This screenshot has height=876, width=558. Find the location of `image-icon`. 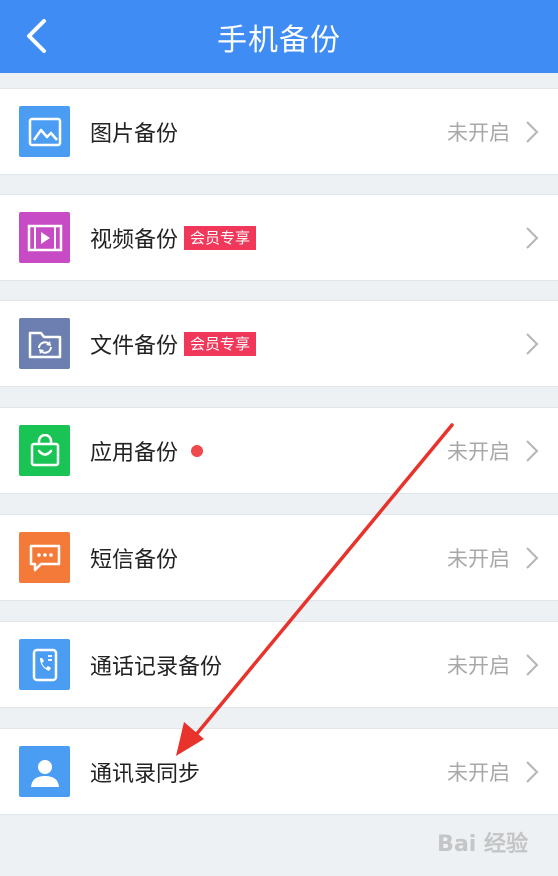

image-icon is located at coordinates (44, 131).